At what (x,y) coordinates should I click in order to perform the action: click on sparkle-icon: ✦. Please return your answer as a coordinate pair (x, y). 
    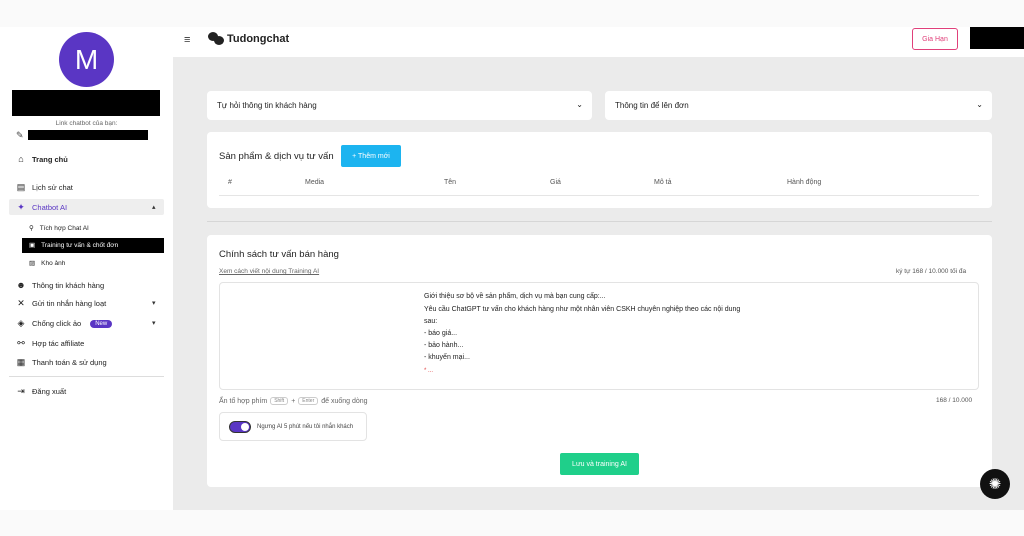
    Looking at the image, I should click on (21, 207).